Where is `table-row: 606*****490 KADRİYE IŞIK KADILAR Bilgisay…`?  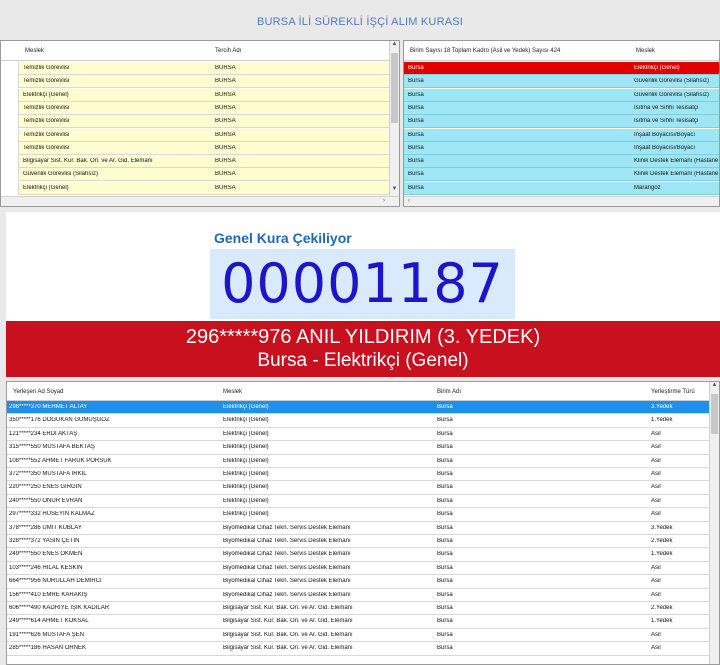 table-row: 606*****490 KADRİYE IŞIK KADILAR Bilgisay… is located at coordinates (359, 609).